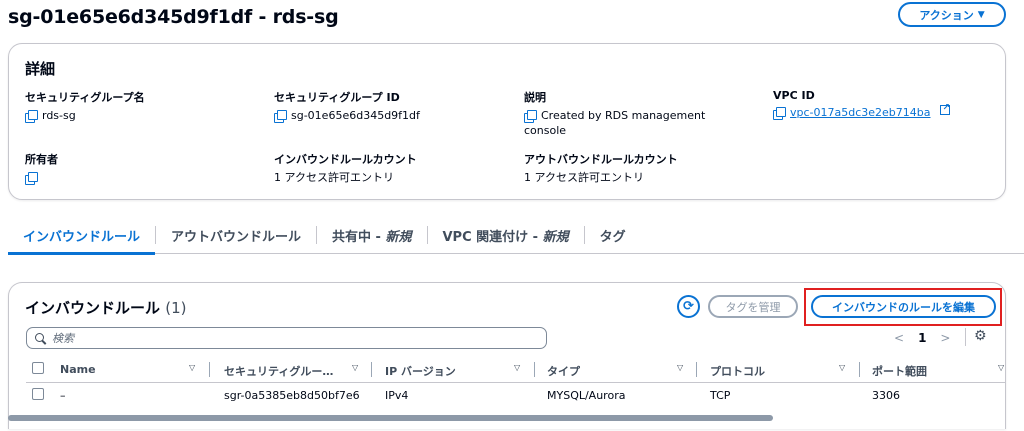  I want to click on manage-tags-button: タグを管理, so click(753, 306).